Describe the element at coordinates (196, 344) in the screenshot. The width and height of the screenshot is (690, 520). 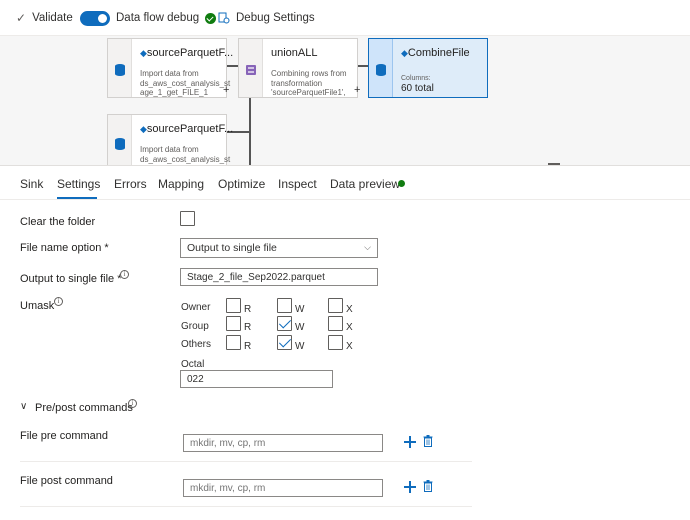
I see `umask-others-label: Others` at that location.